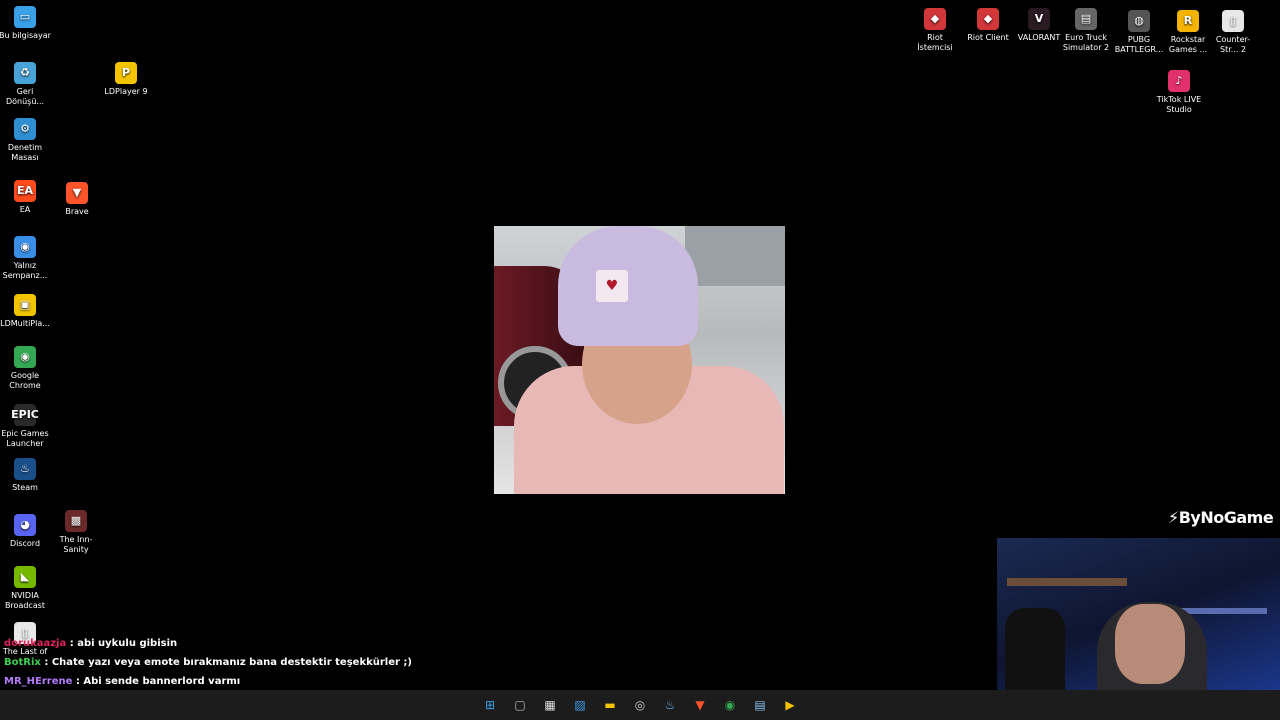 The height and width of the screenshot is (720, 1280). Describe the element at coordinates (126, 91) in the screenshot. I see `shortcut-label: LDPlayer 9` at that location.